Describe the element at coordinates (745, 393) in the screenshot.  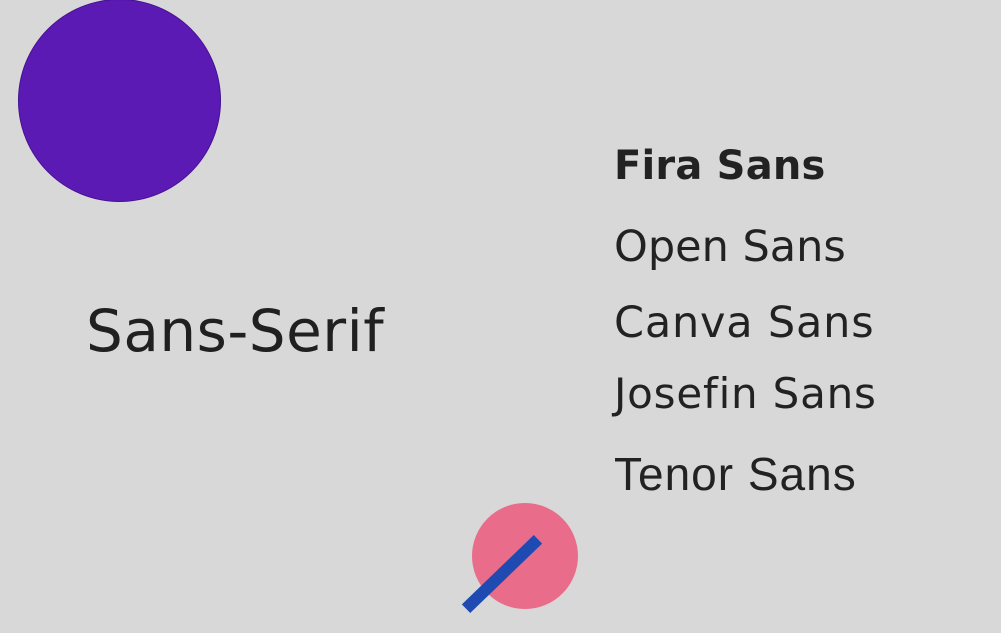
I see `font-item-josefin-sans: Josefin Sans` at that location.